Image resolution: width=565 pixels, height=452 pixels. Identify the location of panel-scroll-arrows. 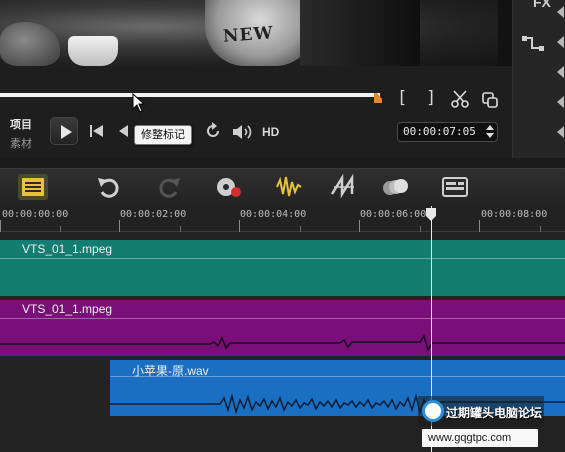
(560, 79).